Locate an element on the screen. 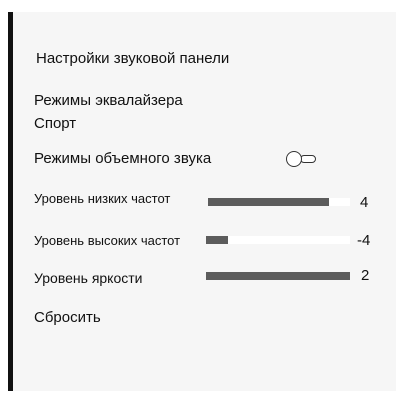  treble-level-label: Уровень высоких частот is located at coordinates (107, 240).